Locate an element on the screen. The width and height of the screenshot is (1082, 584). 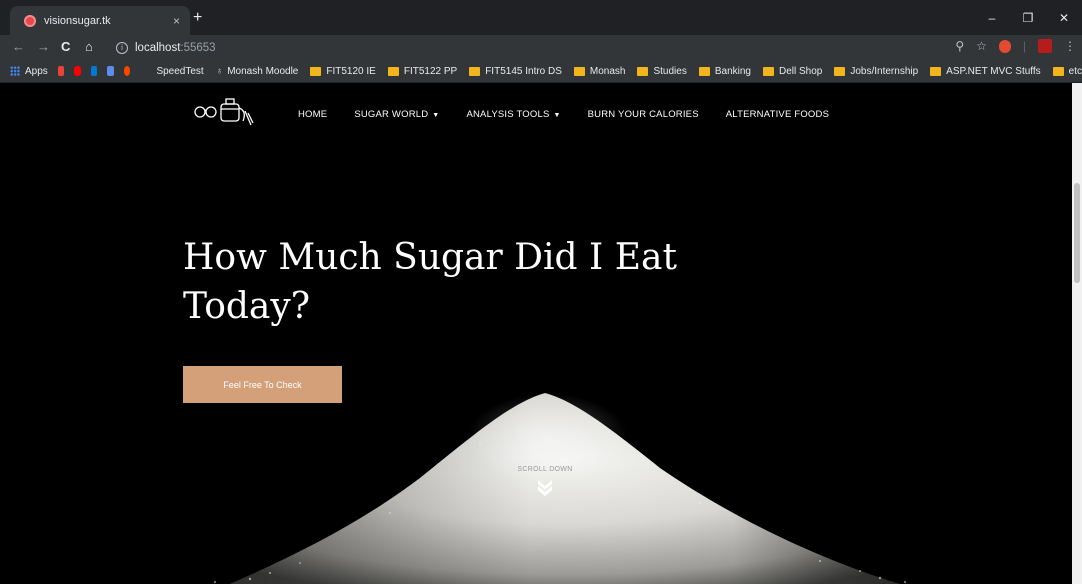
browser-toolbar: ← → C ⌂ i localhost:55653 ⚲ ☆ | ⋮ is located at coordinates (541, 47).